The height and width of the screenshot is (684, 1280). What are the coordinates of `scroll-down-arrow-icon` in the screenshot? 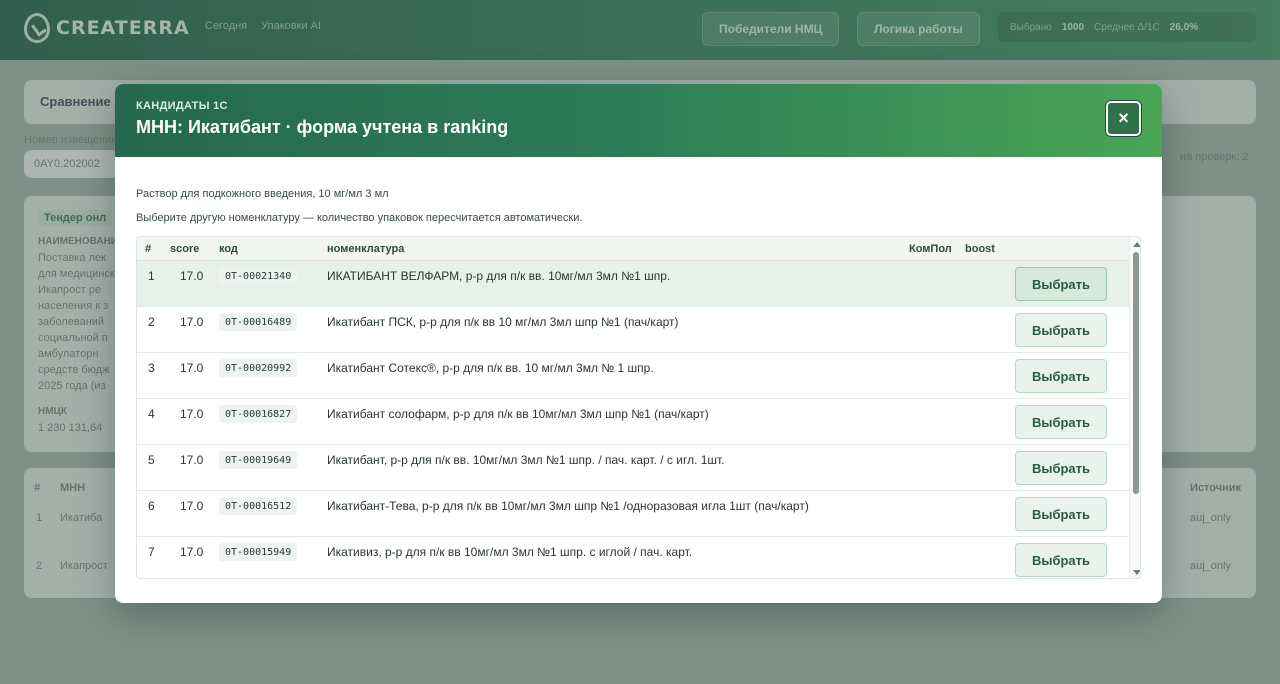 It's located at (1136, 572).